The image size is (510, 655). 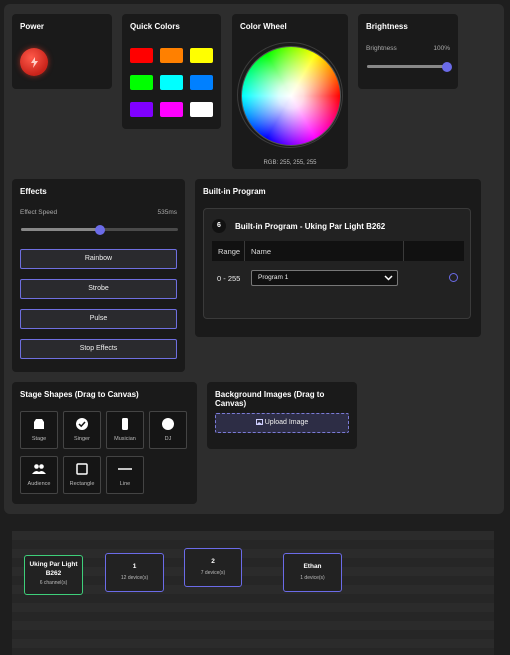 I want to click on column-name: Name, so click(x=261, y=251).